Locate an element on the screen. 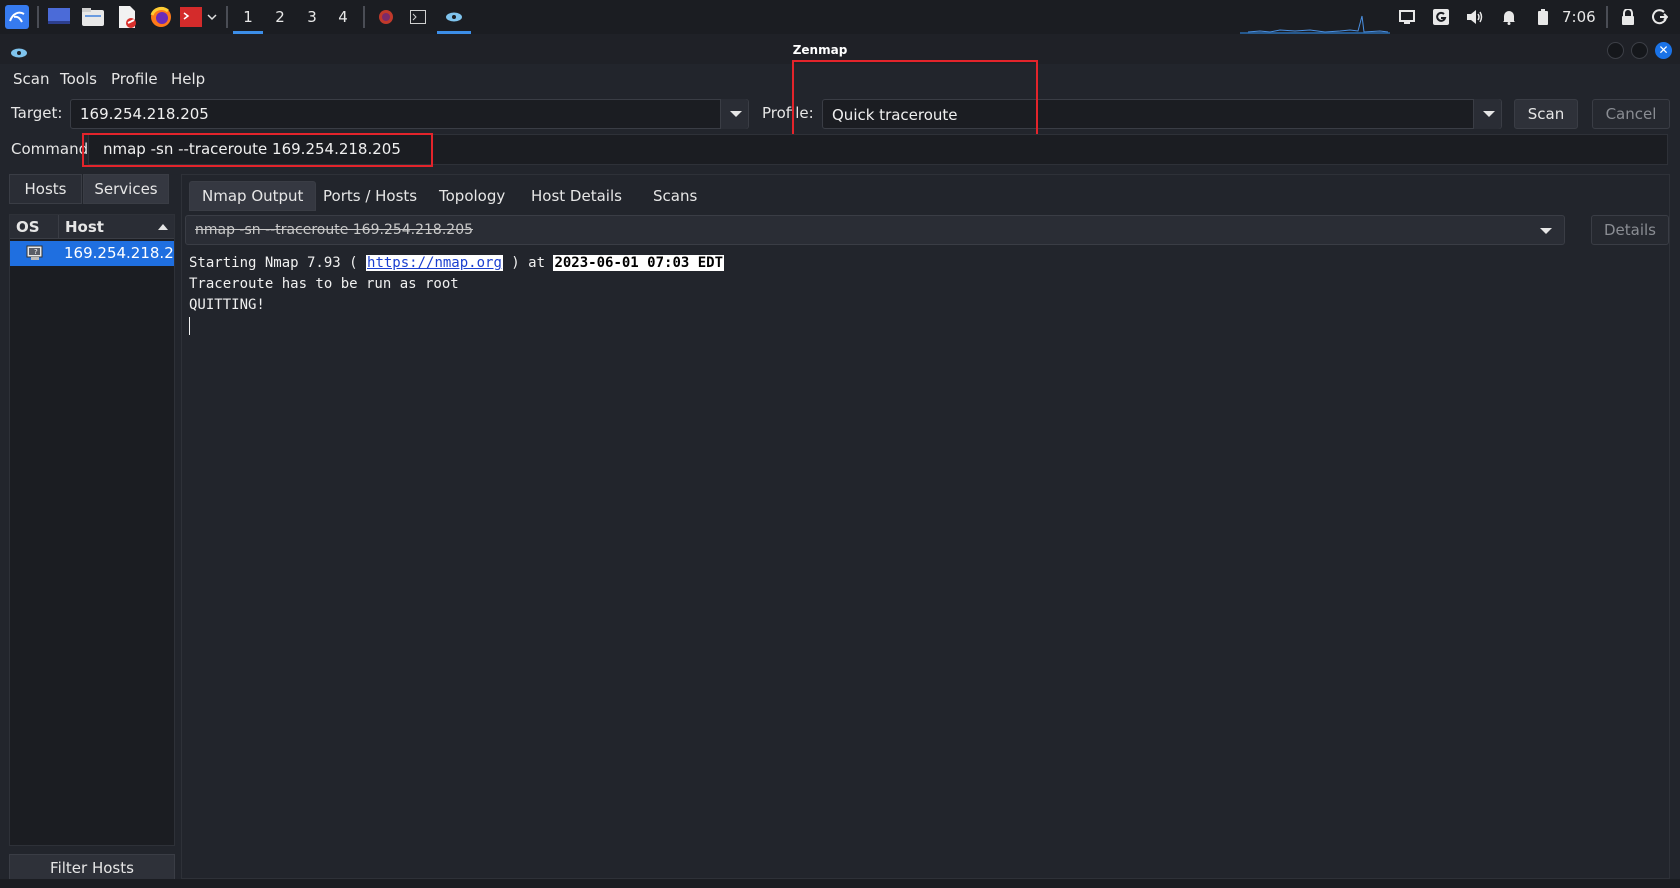 The image size is (1680, 888). minimize-button is located at coordinates (1615, 50).